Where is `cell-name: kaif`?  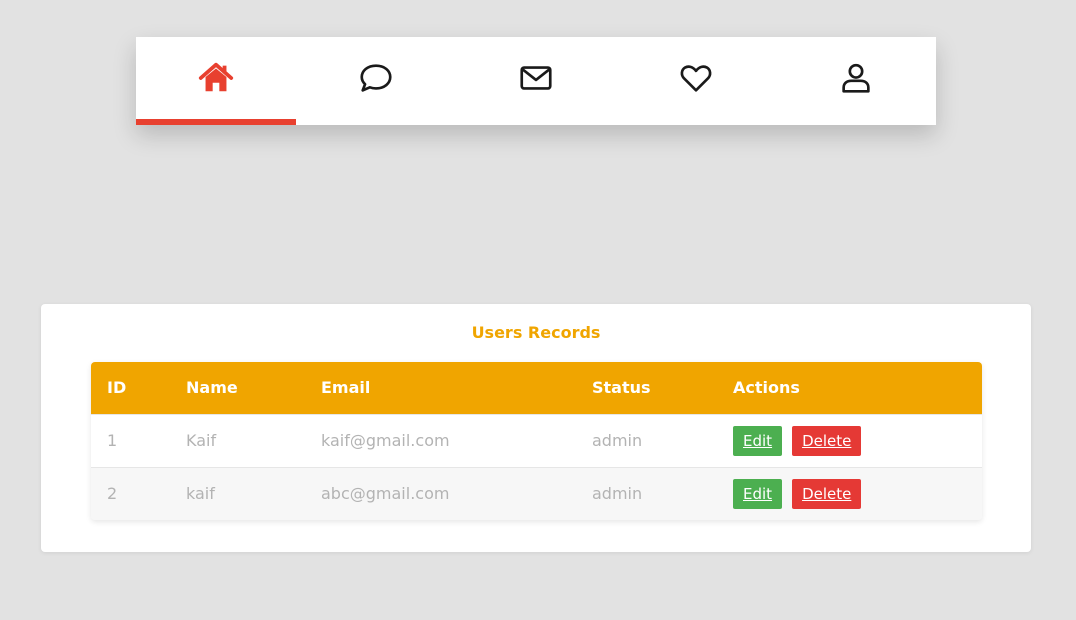 cell-name: kaif is located at coordinates (200, 493).